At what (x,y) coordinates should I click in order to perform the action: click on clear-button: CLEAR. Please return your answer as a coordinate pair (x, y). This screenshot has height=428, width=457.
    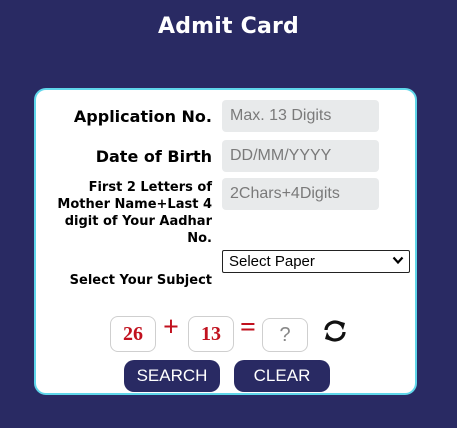
    Looking at the image, I should click on (282, 376).